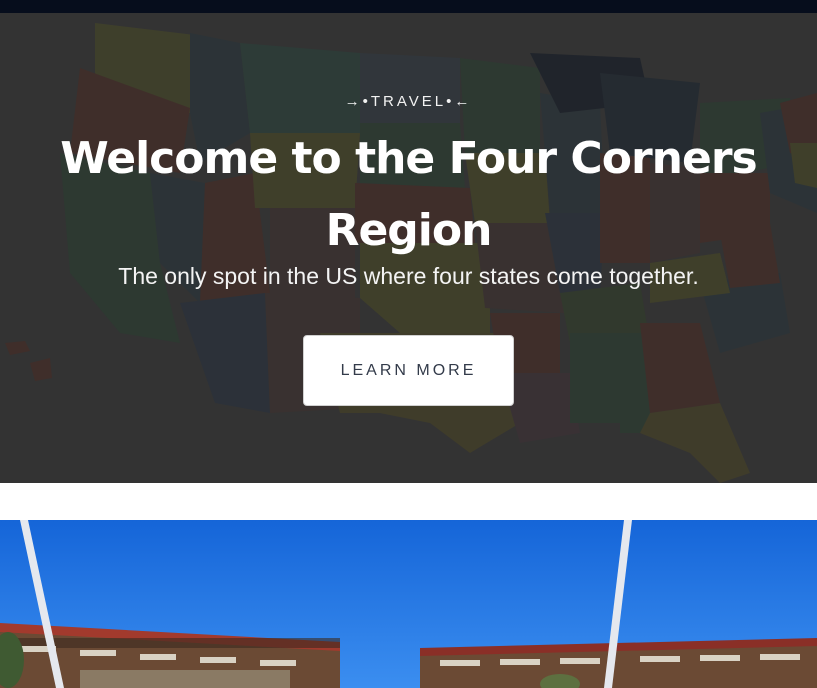  I want to click on top-nav-bar, so click(408, 6).